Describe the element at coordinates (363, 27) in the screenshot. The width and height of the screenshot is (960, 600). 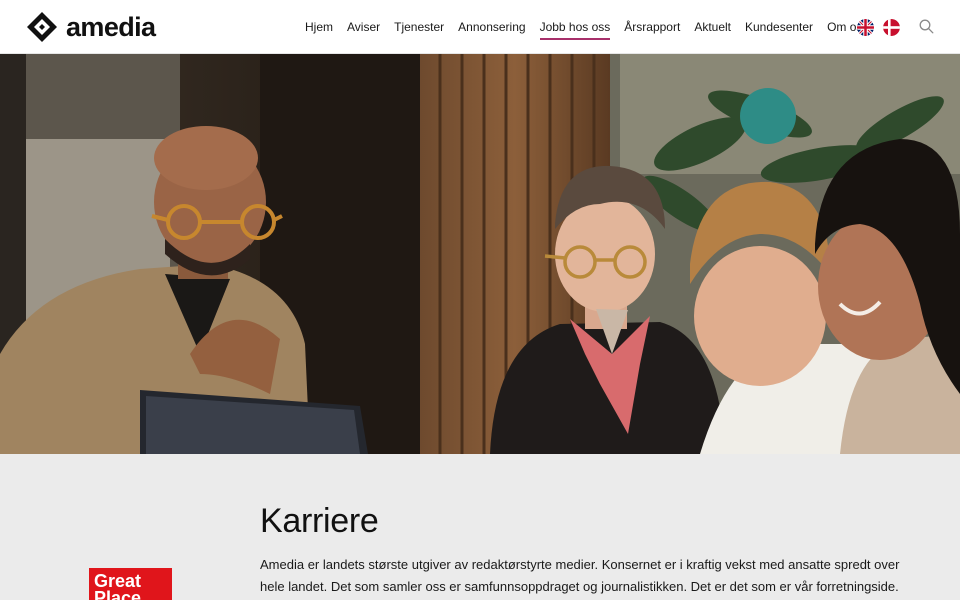
I see `nav-item-aviser: Aviser` at that location.